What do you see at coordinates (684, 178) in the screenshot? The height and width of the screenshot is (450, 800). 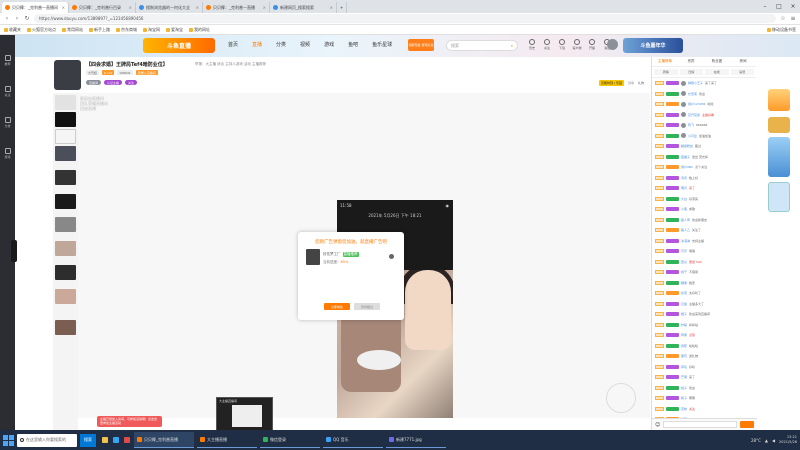 I see `chat-username: 清风` at bounding box center [684, 178].